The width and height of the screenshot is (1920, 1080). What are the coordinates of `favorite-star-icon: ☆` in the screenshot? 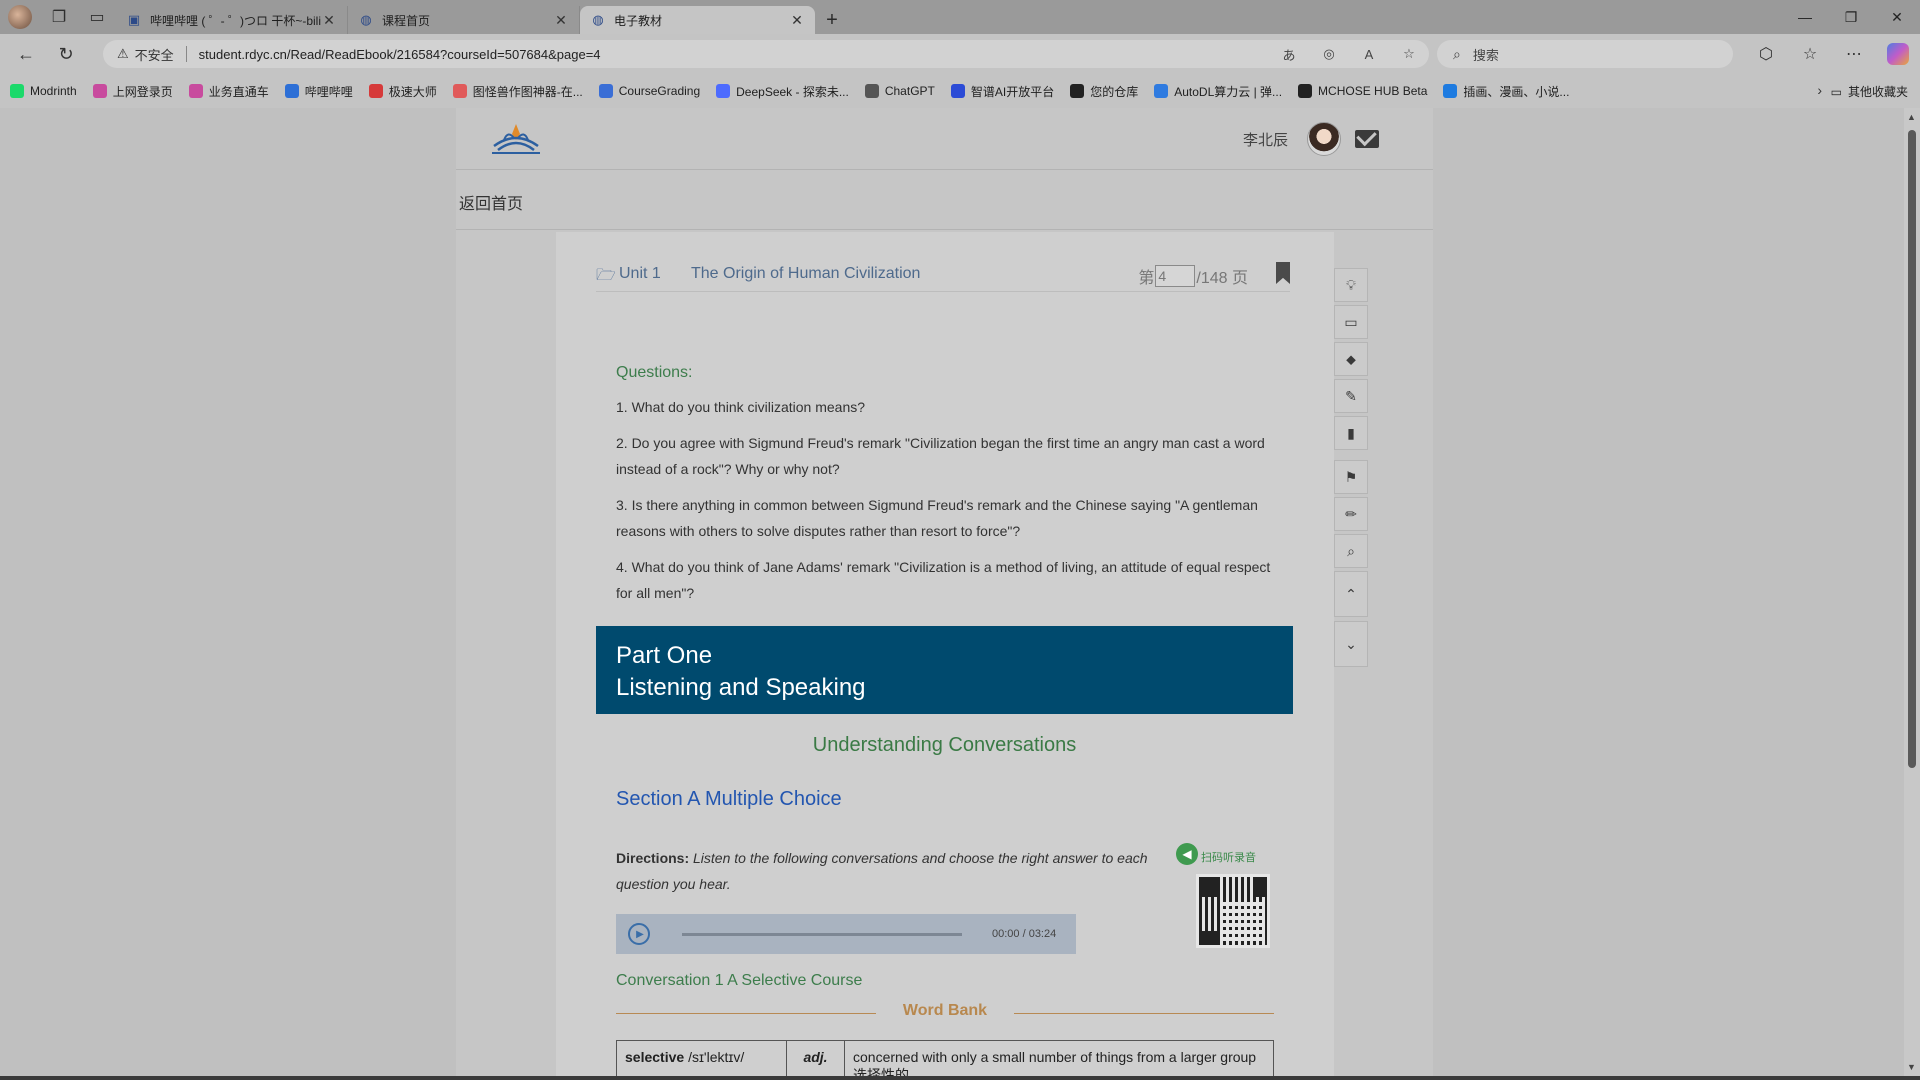 It's located at (1409, 54).